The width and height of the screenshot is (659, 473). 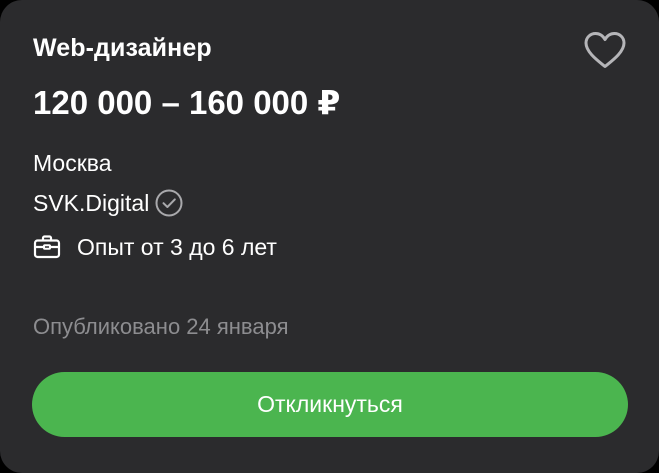 I want to click on city: Москва, so click(x=72, y=163).